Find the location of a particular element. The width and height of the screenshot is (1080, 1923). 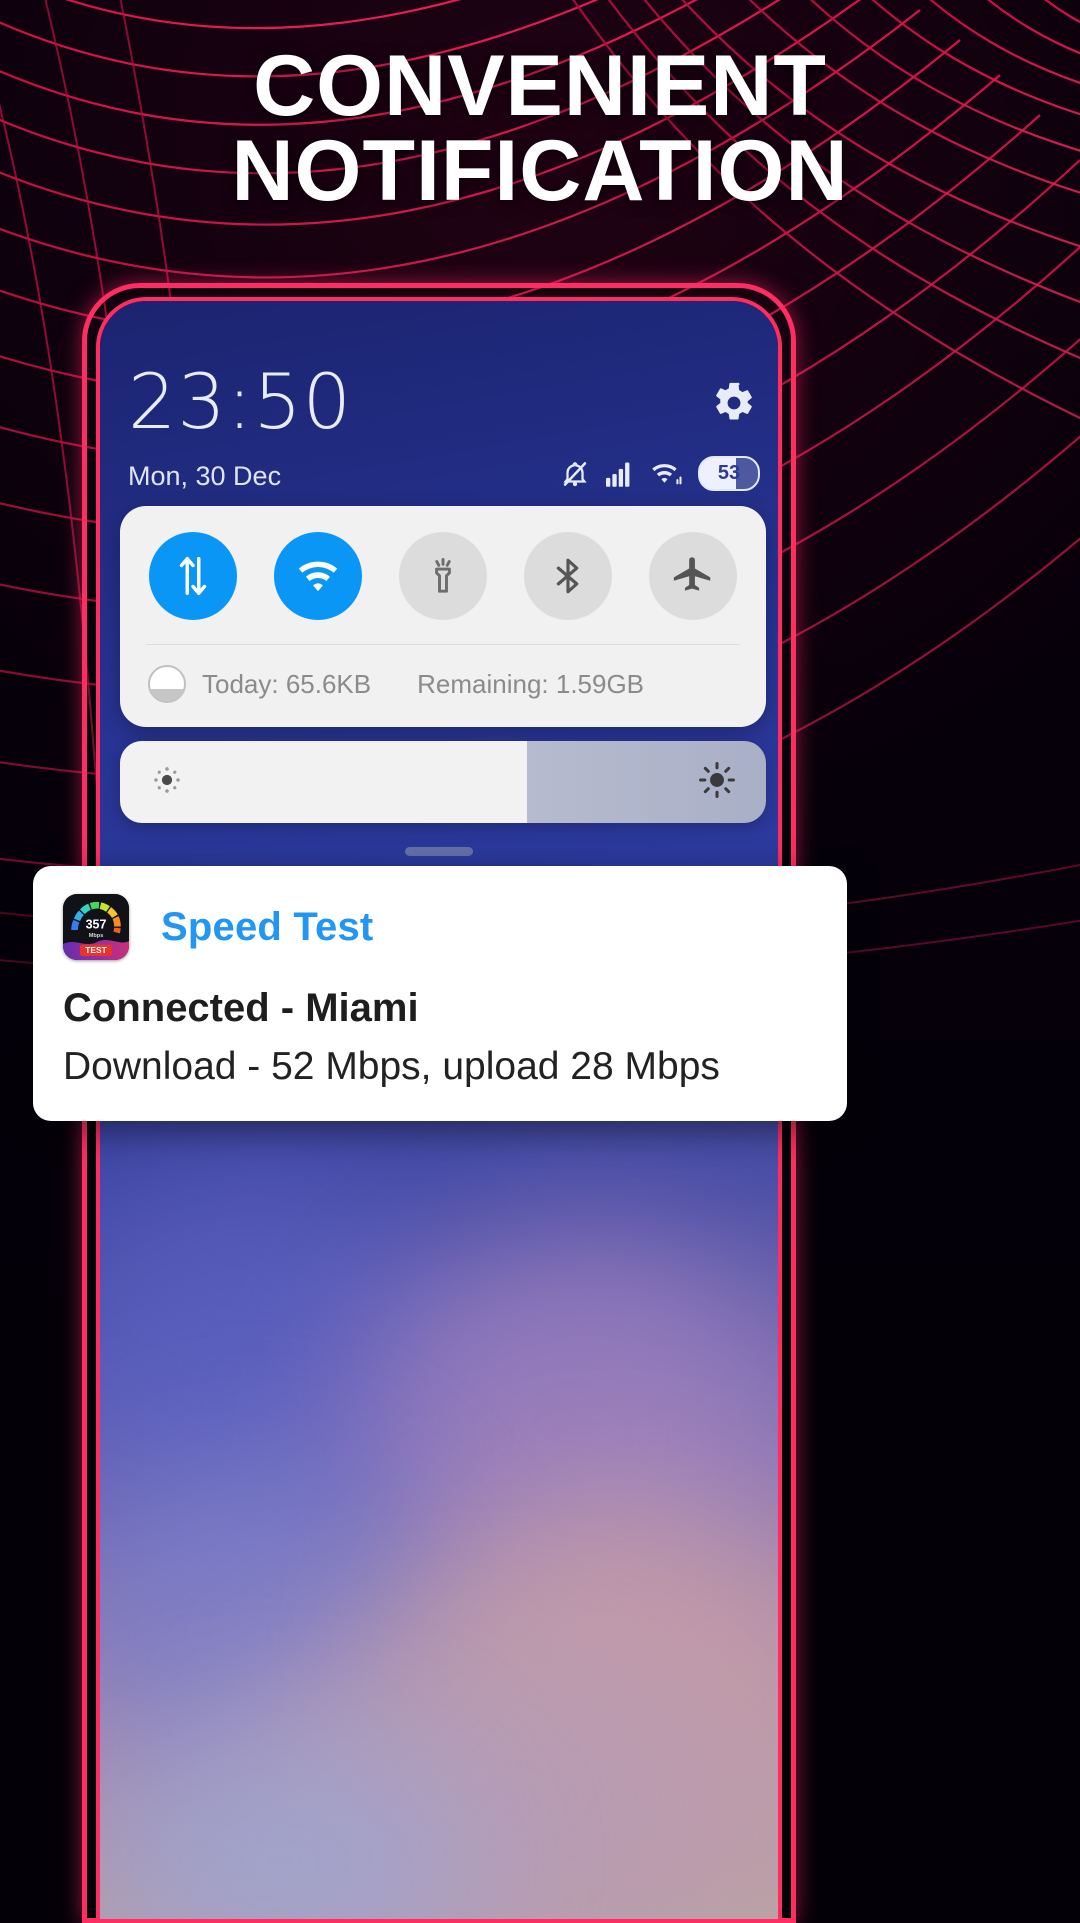

speedometer-gauge-icon: 357 Mbps TEST is located at coordinates (96, 927).